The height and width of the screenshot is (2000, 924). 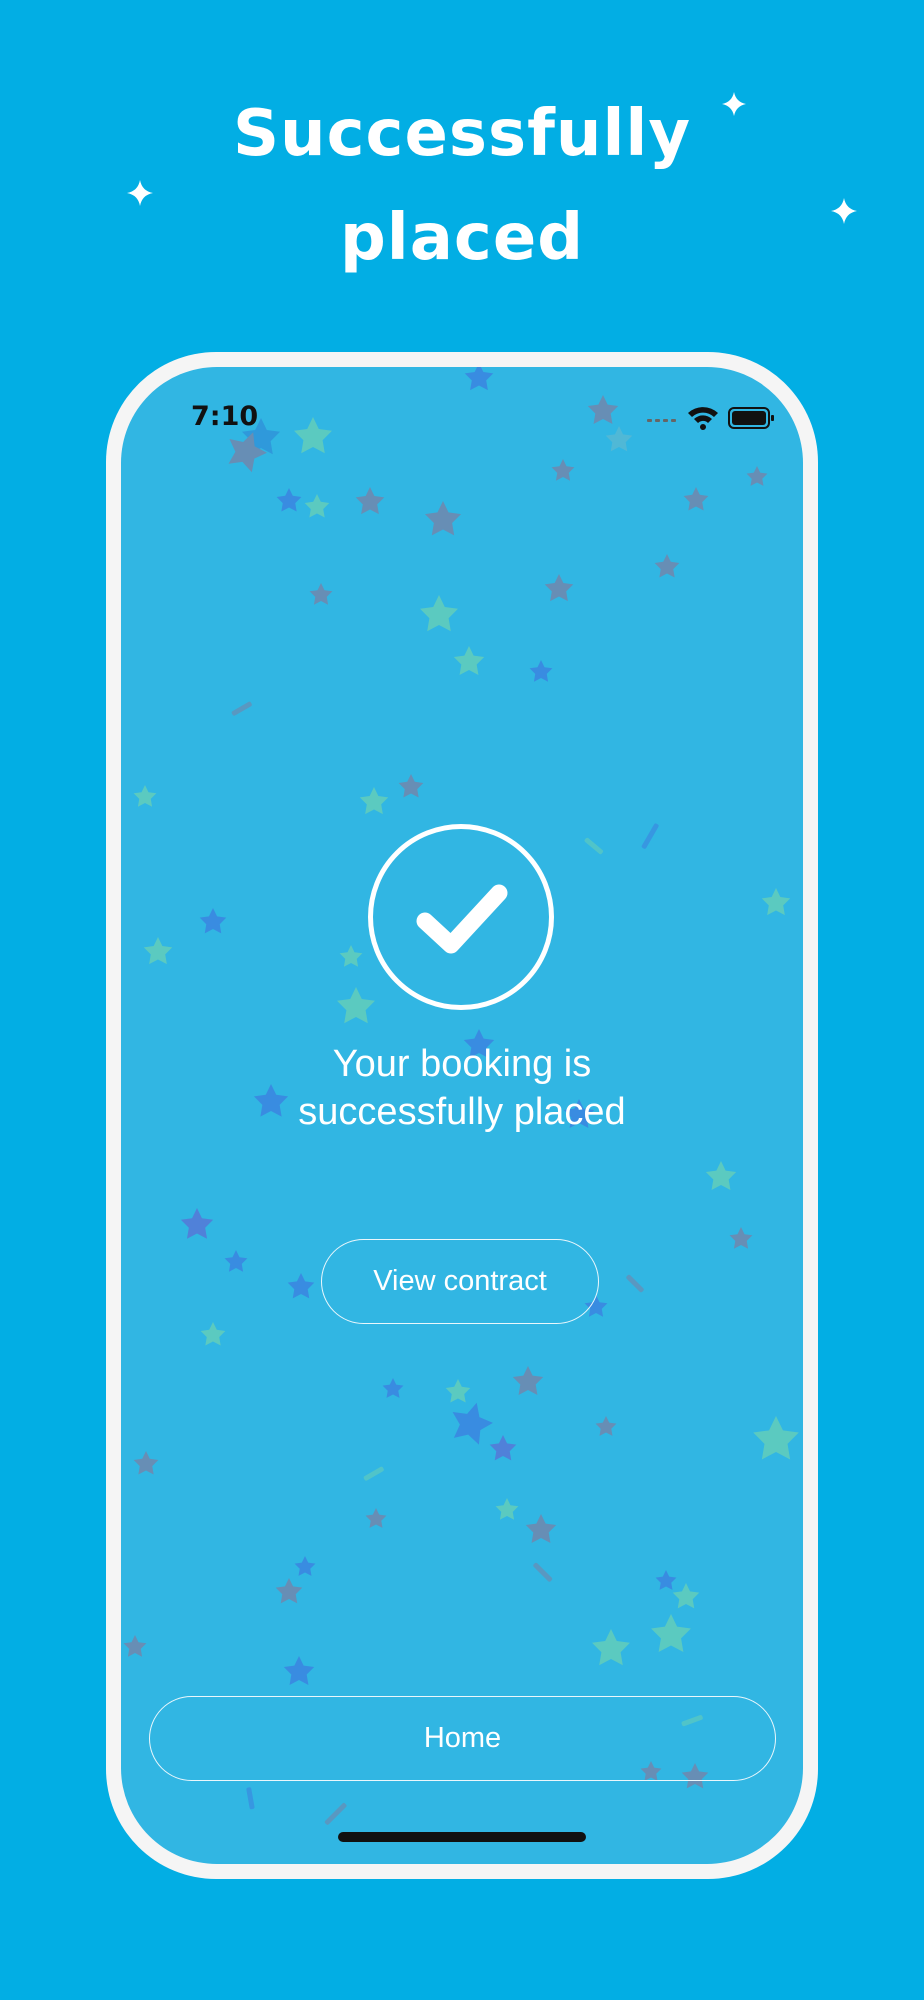 What do you see at coordinates (461, 917) in the screenshot?
I see `checkmark-circle-icon` at bounding box center [461, 917].